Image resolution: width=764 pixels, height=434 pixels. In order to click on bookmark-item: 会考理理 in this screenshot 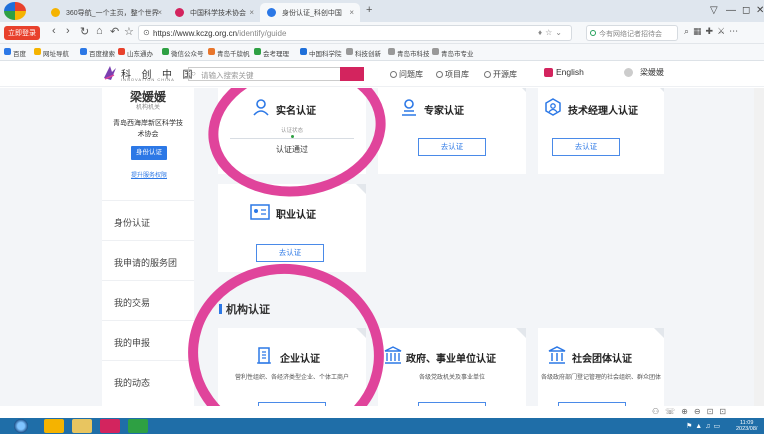, I will do `click(271, 53)`.